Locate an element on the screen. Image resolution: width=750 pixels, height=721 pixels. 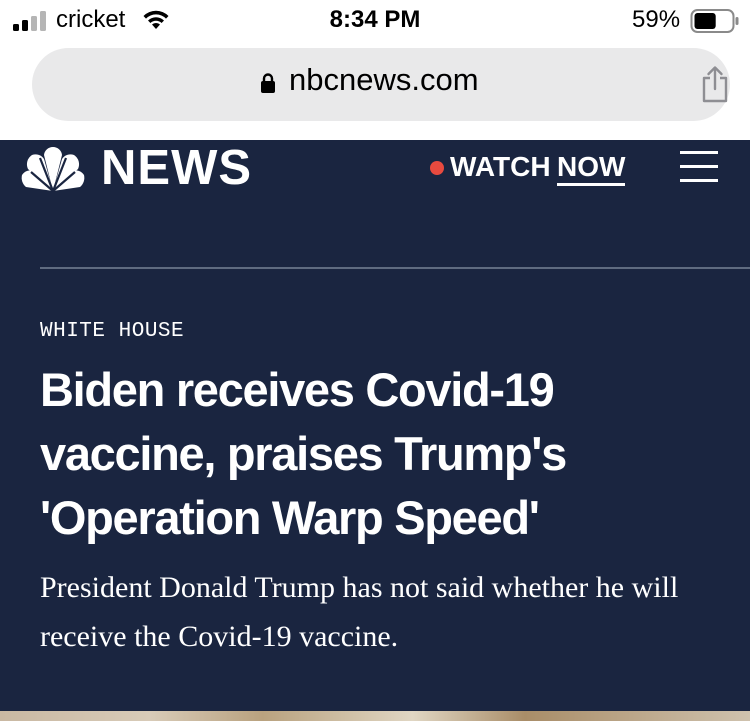
address-bar: nbcnews.com is located at coordinates (381, 84).